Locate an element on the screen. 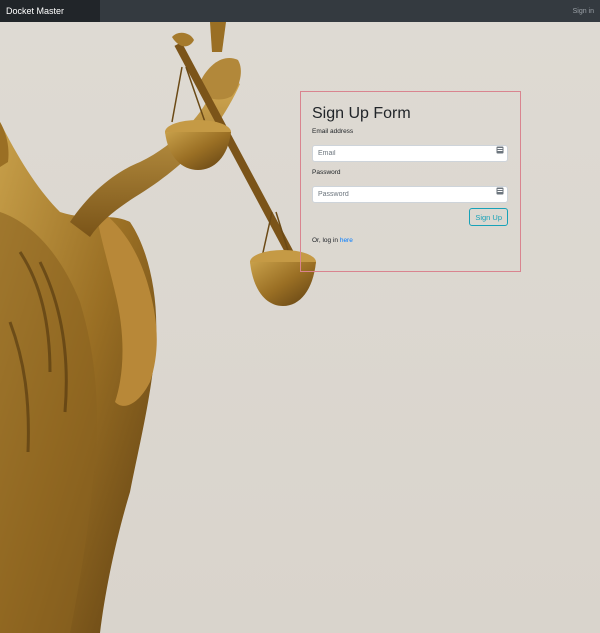 This screenshot has width=600, height=633. navbar: Docket Master Sign in is located at coordinates (300, 11).